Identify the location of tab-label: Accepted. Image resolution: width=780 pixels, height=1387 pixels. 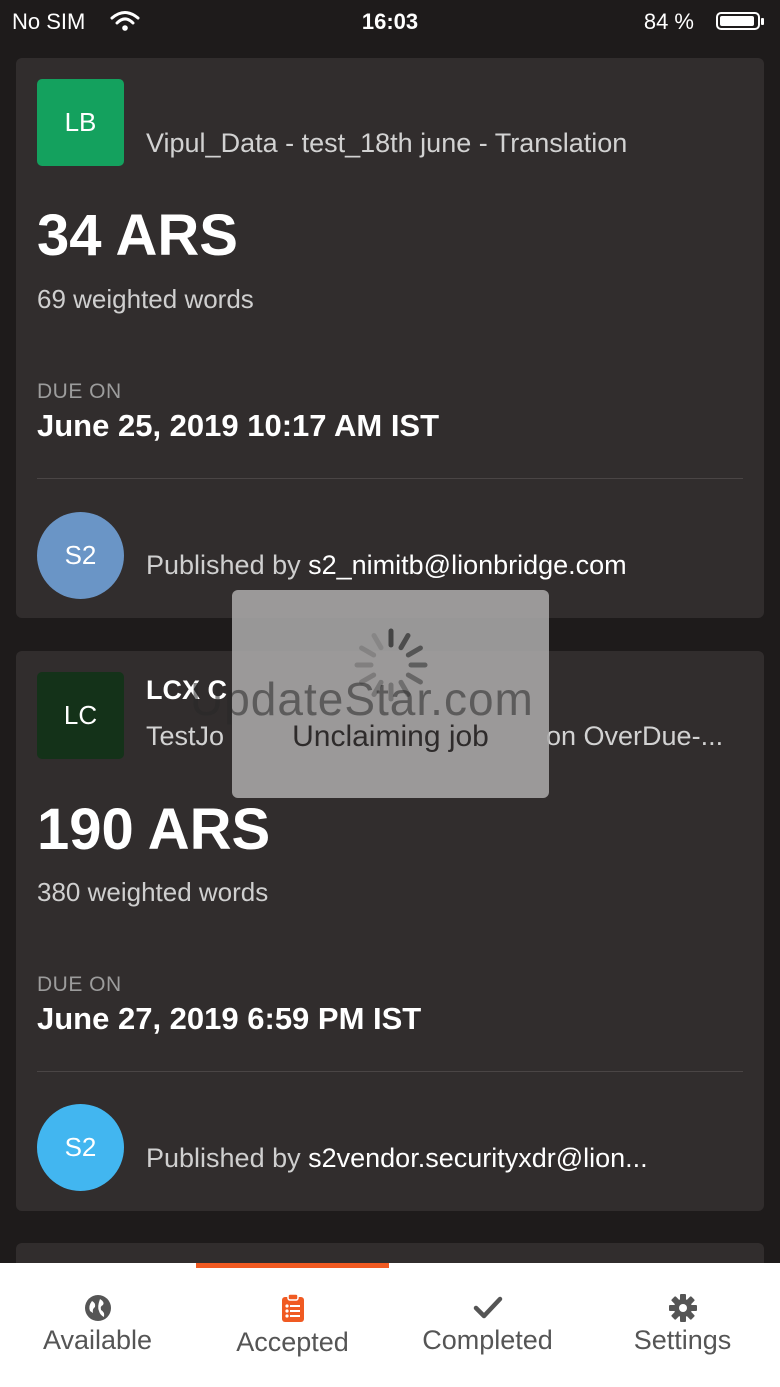
(292, 1342).